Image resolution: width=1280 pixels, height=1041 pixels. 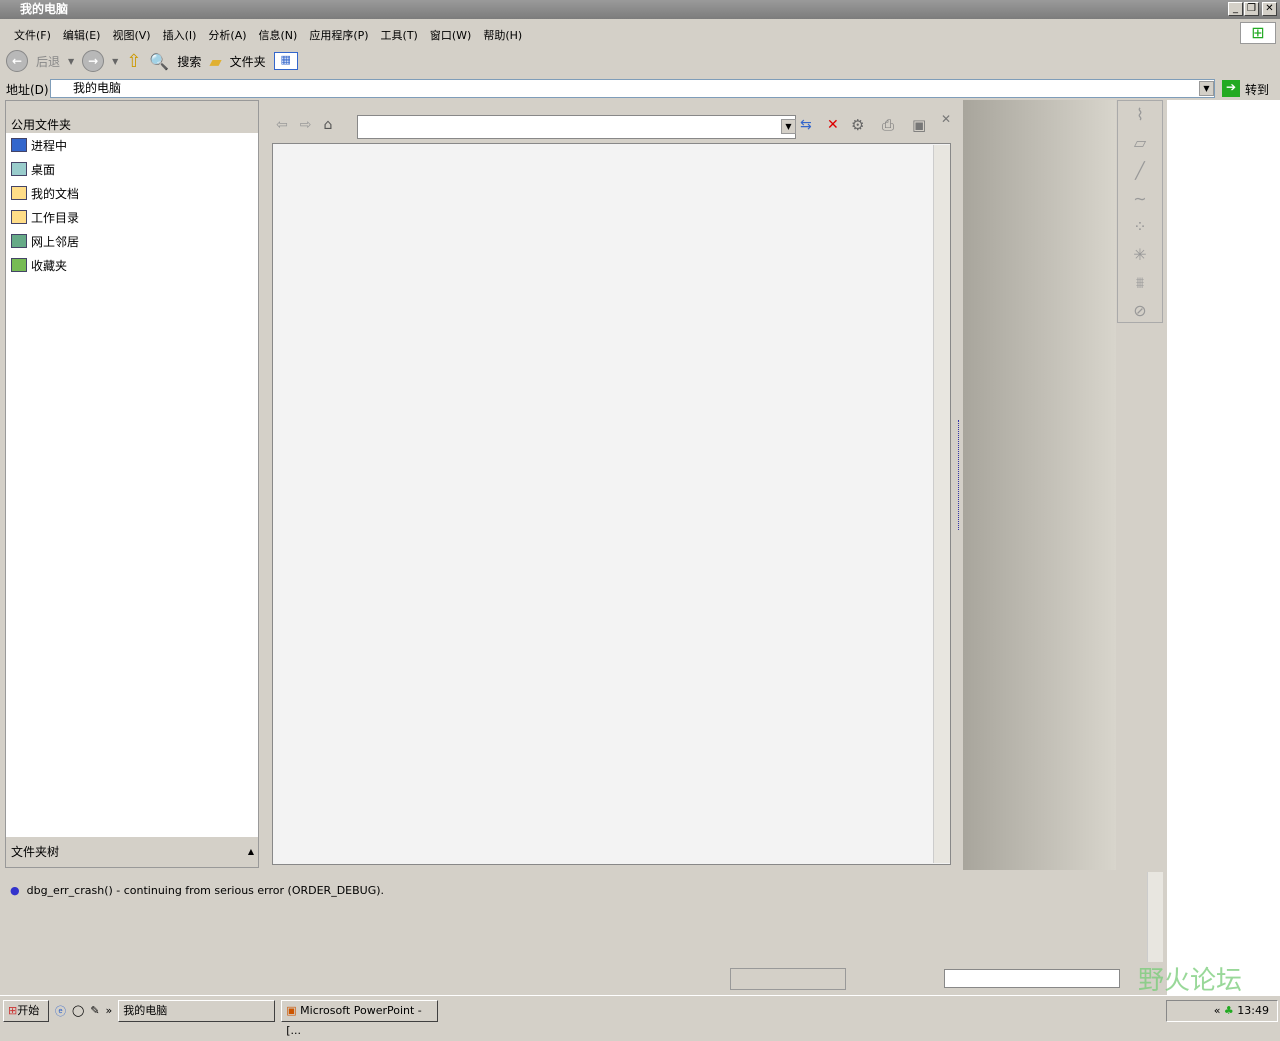 I want to click on browser-nav-icons: ⇦⇨⌂, so click(x=310, y=125).